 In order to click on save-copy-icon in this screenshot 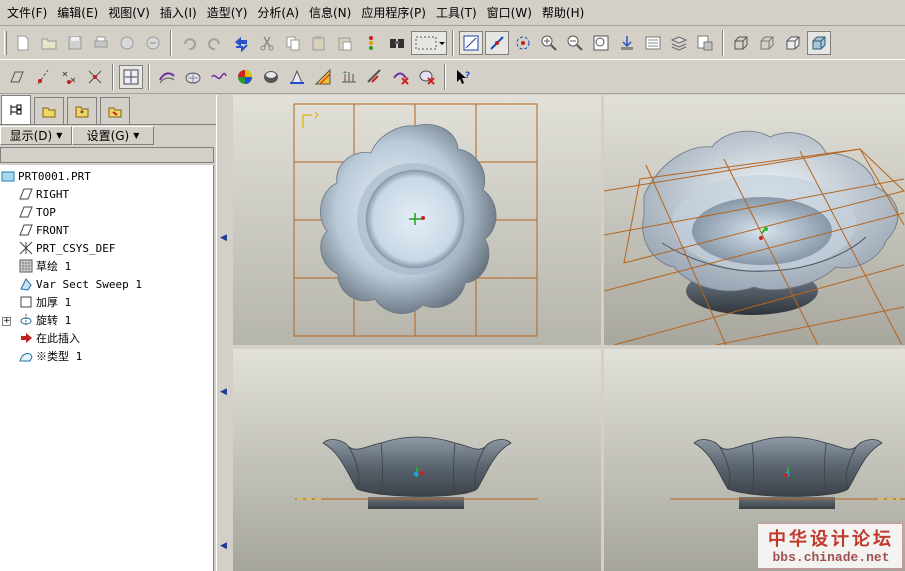, I will do `click(127, 43)`.